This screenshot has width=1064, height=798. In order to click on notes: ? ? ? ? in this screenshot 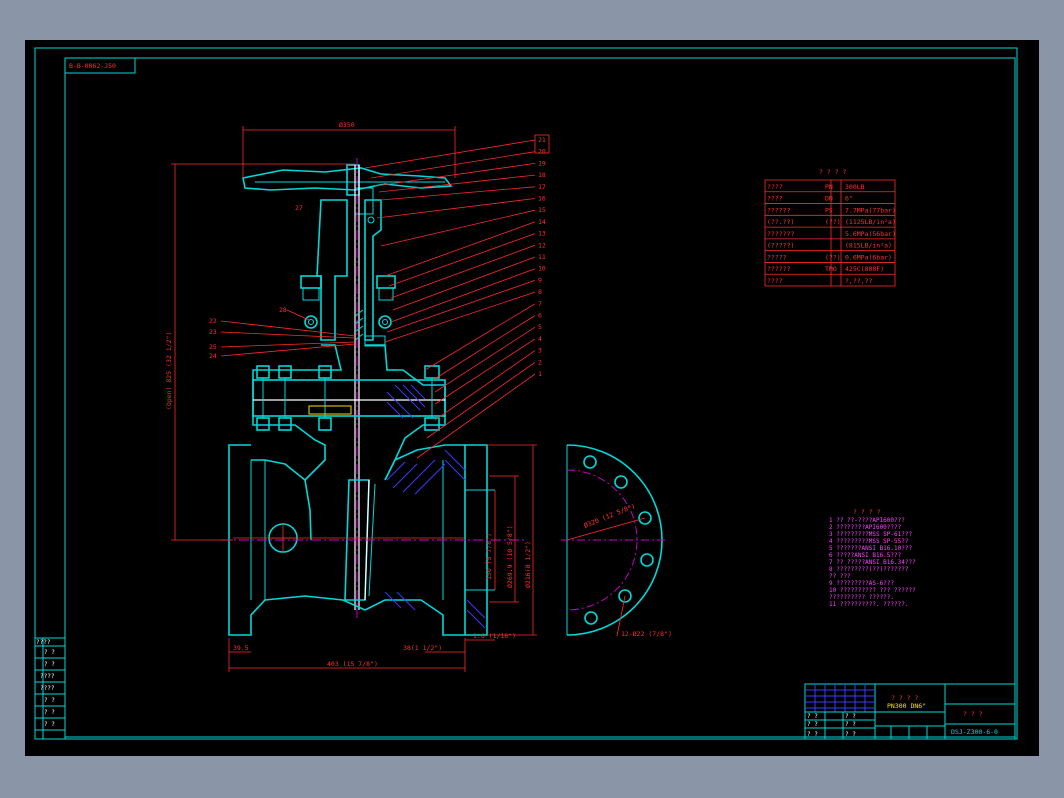, I will do `click(866, 512)`.